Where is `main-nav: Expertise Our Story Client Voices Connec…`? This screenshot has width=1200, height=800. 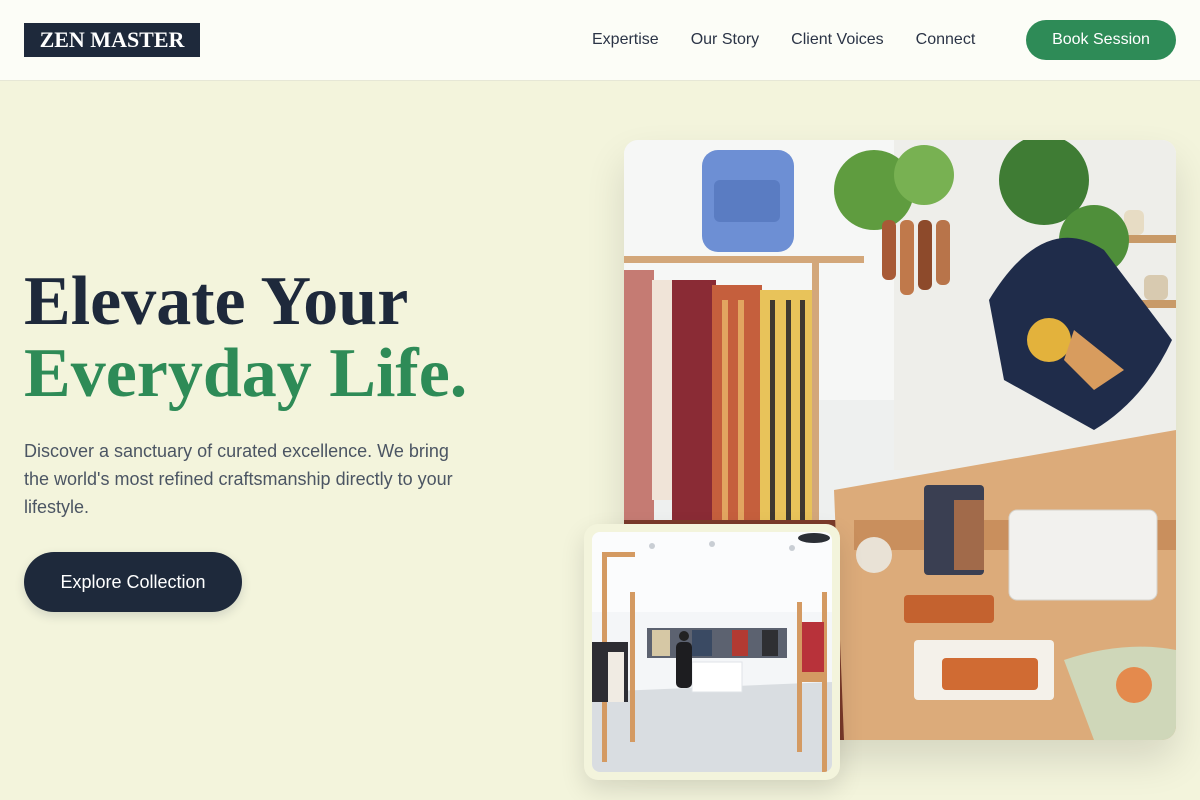 main-nav: Expertise Our Story Client Voices Connec… is located at coordinates (799, 40).